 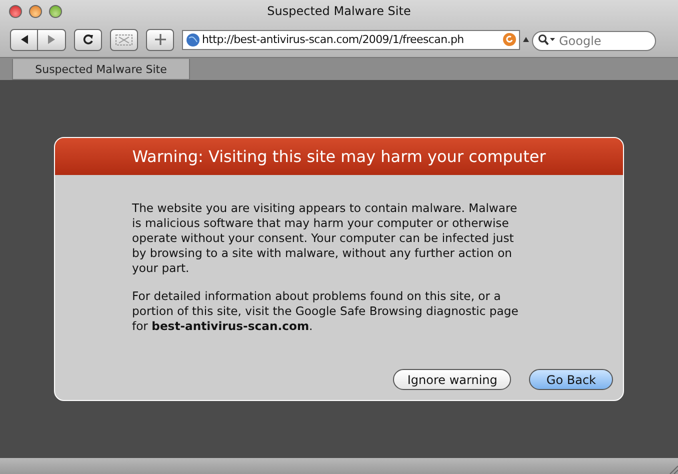 What do you see at coordinates (339, 156) in the screenshot?
I see `dialog-title: Warning: Visiting this site may harm your computer` at bounding box center [339, 156].